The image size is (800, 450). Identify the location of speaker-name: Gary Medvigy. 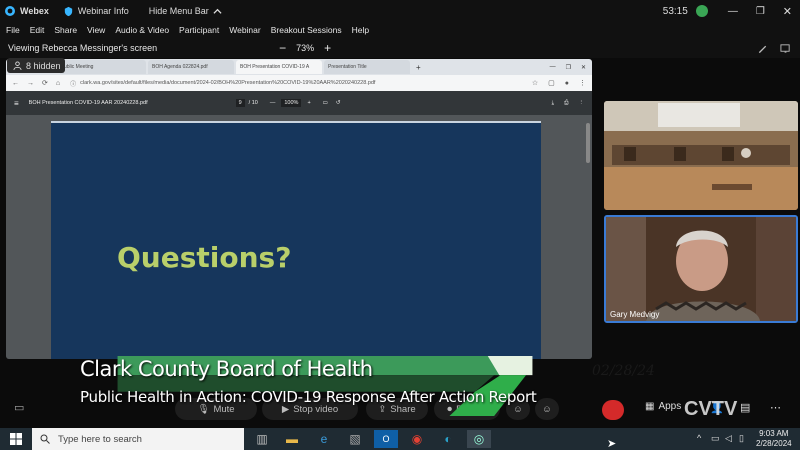
(635, 314).